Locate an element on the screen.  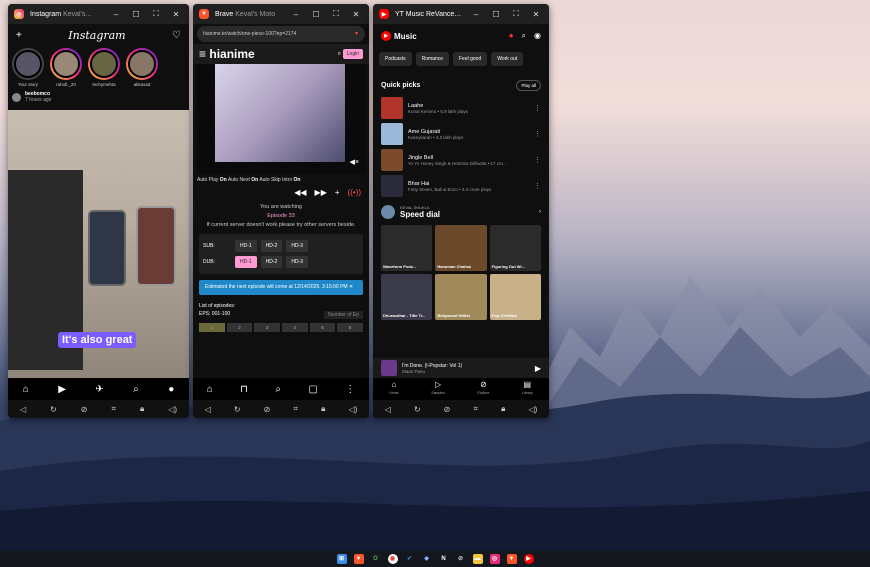
rewind-icon: ◀◀ is located at coordinates (300, 192).